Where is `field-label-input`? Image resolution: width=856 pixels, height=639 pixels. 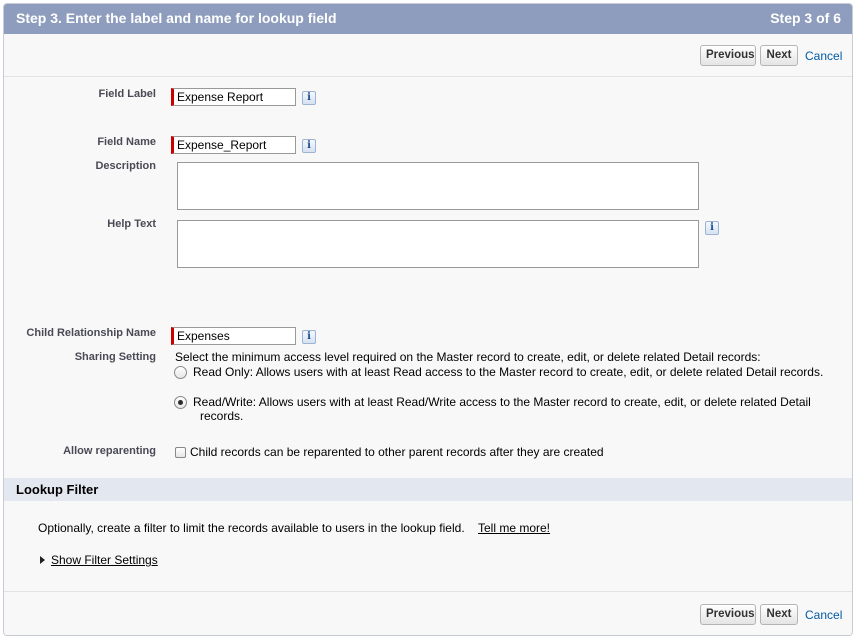
field-label-input is located at coordinates (233, 97).